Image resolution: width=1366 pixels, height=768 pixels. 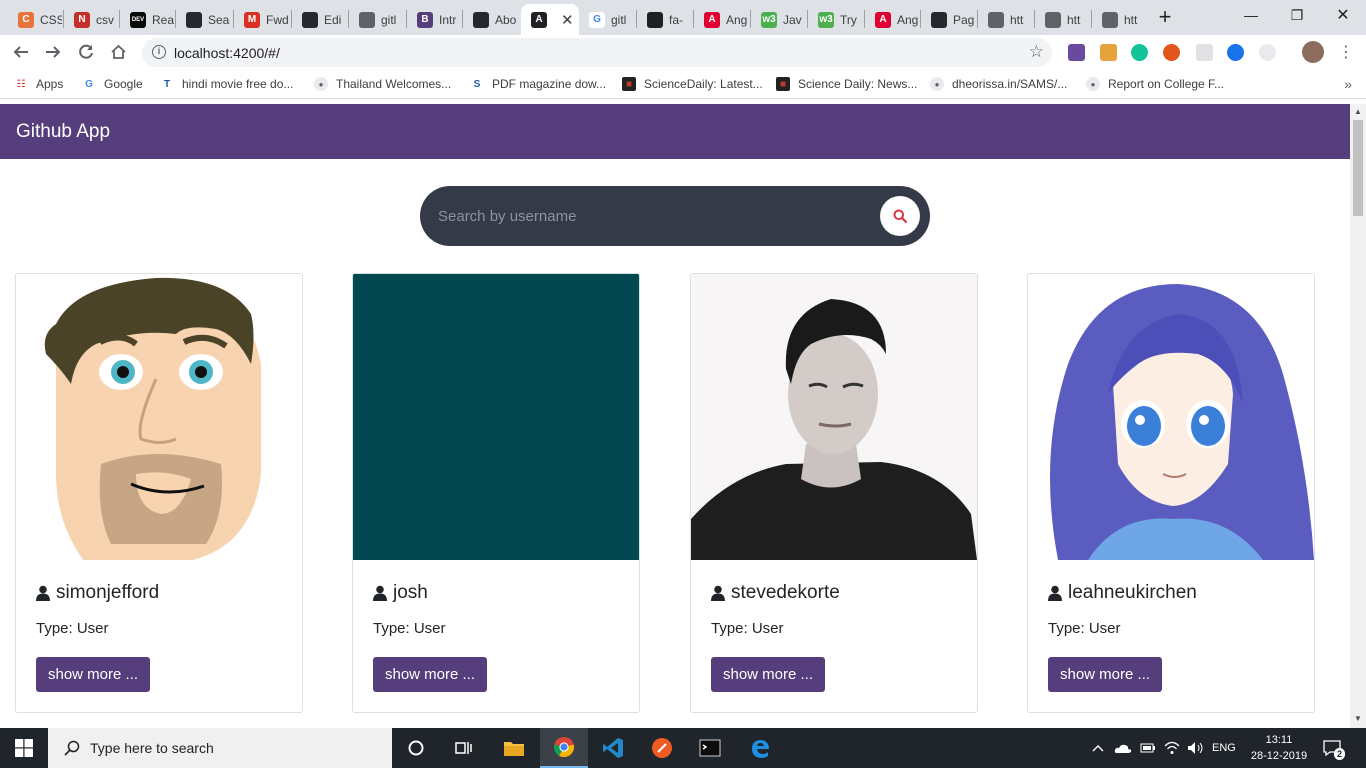 What do you see at coordinates (662, 748) in the screenshot?
I see `postman-taskbar-button` at bounding box center [662, 748].